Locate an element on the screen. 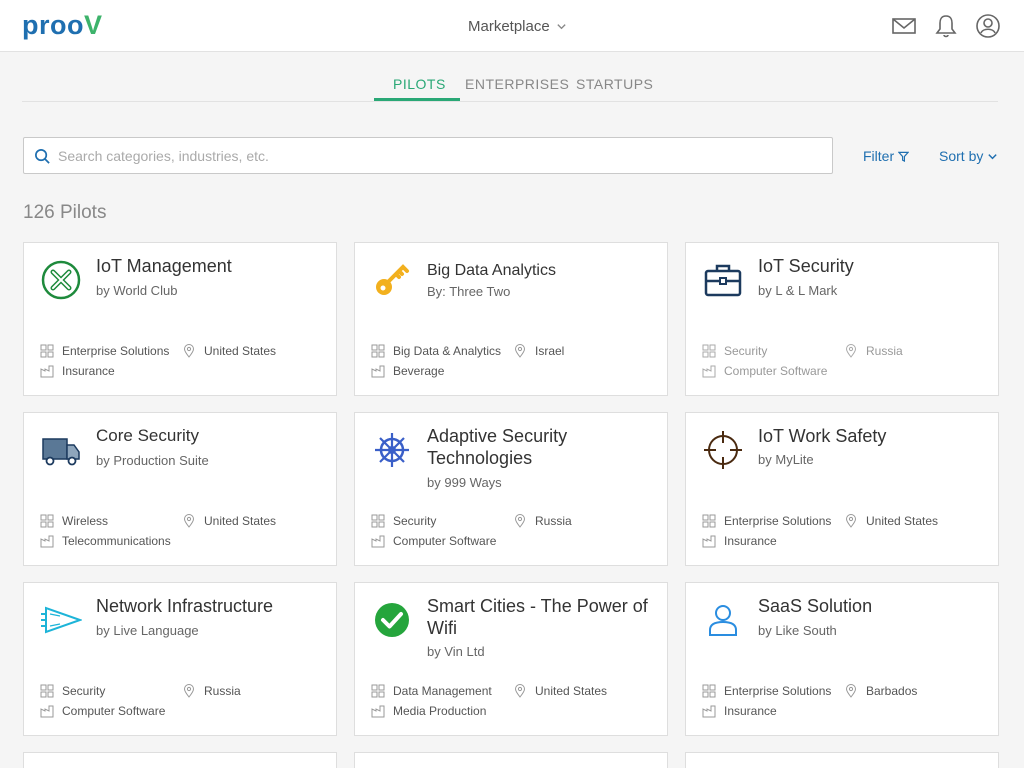 The image size is (1024, 768). pilot-title: IoT Management is located at coordinates (211, 266).